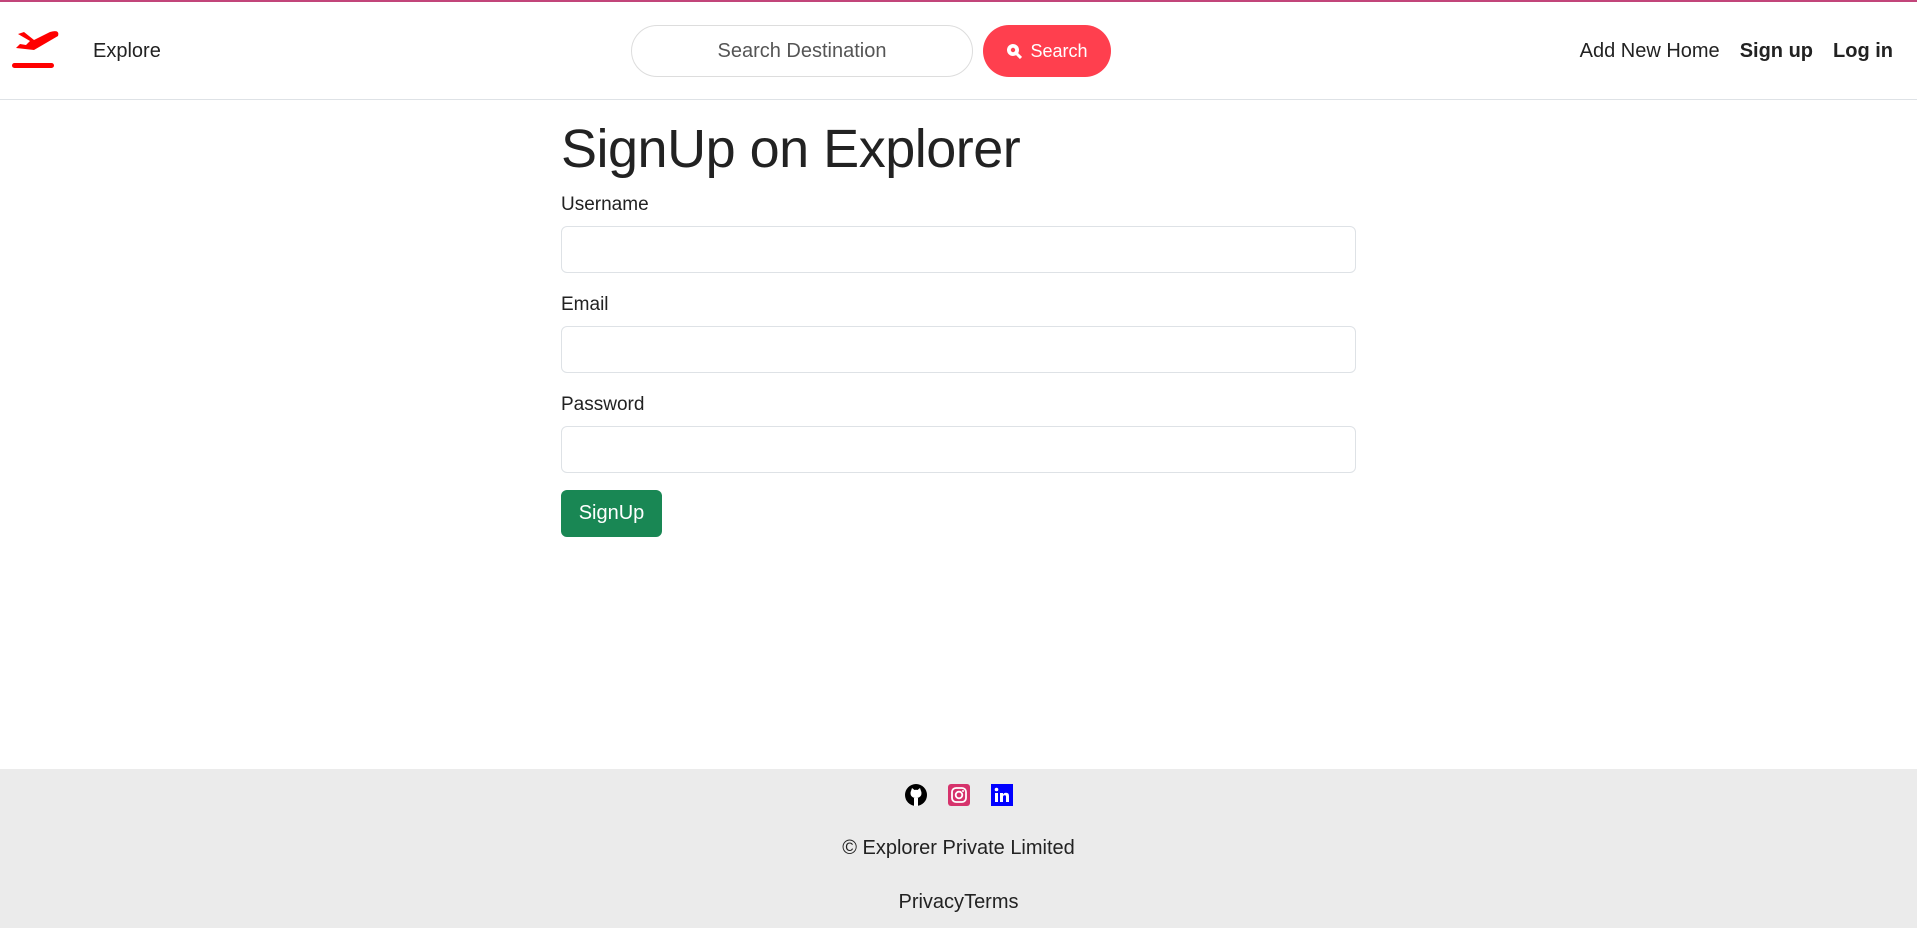 This screenshot has width=1917, height=928. What do you see at coordinates (611, 513) in the screenshot?
I see `signup-button: SignUp` at bounding box center [611, 513].